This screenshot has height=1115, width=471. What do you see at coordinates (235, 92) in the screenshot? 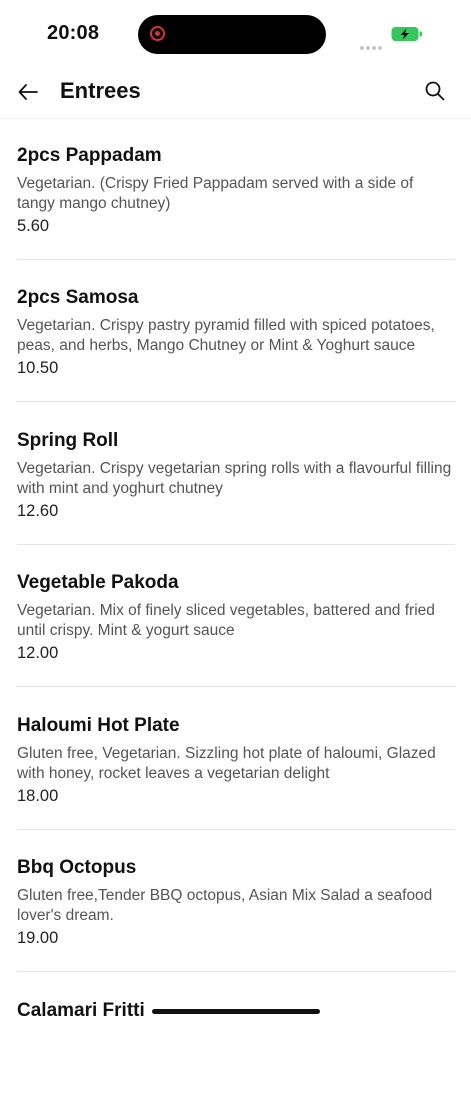
I see `top-app-bar: Entrees` at bounding box center [235, 92].